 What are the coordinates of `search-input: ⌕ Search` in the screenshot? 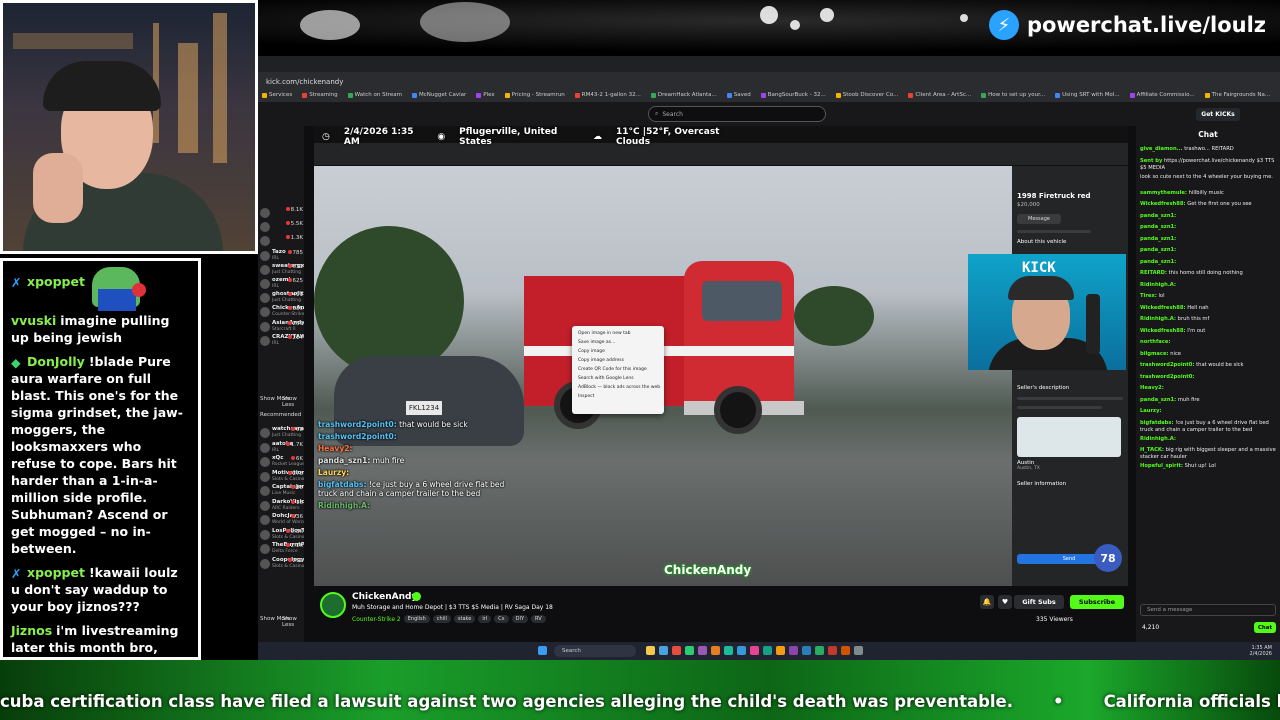 It's located at (737, 114).